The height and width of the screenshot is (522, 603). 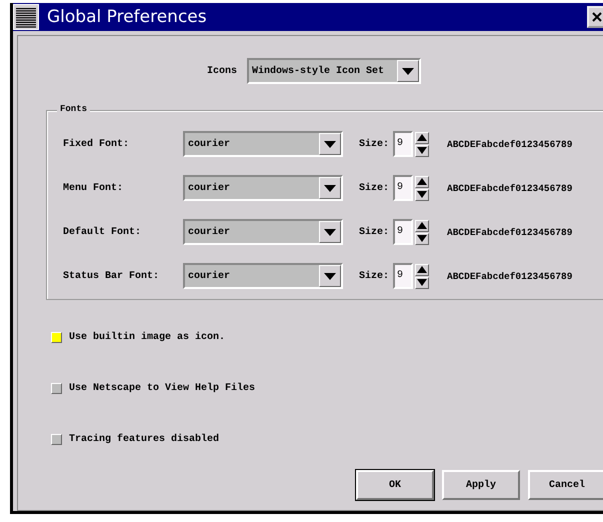 I want to click on icon-set-dropdown: Windows-style Icon Set, so click(x=334, y=71).